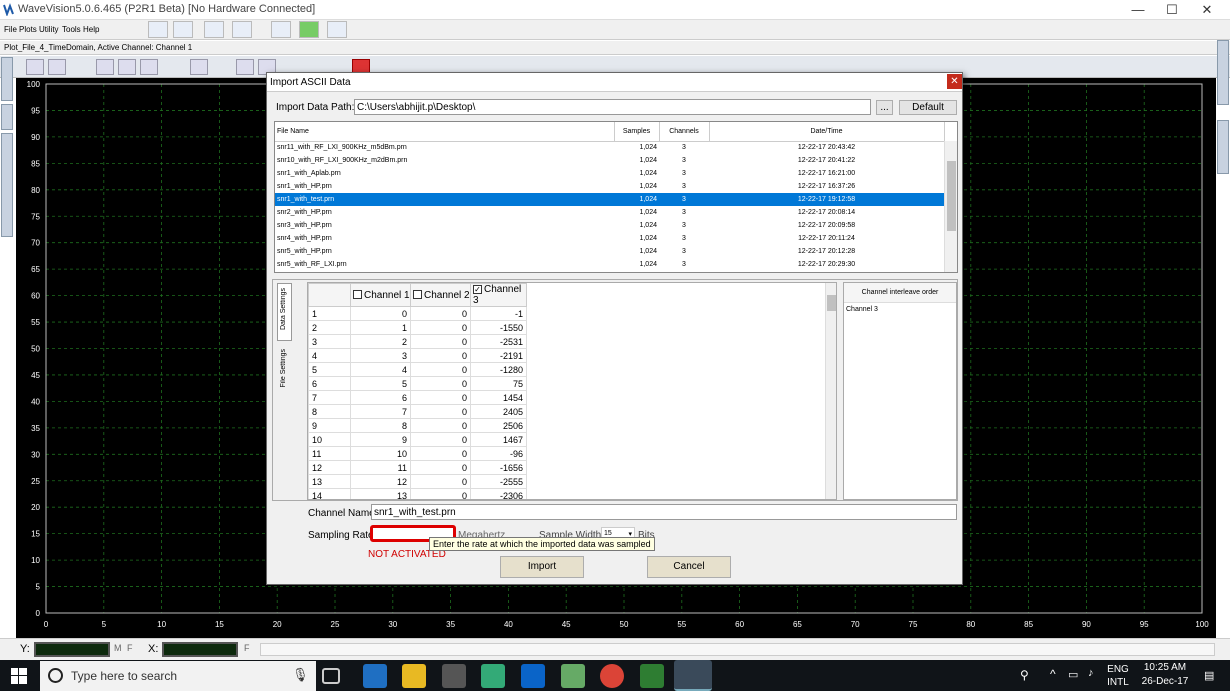 The image size is (1230, 691). I want to click on row-index-cell: 4, so click(329, 355).